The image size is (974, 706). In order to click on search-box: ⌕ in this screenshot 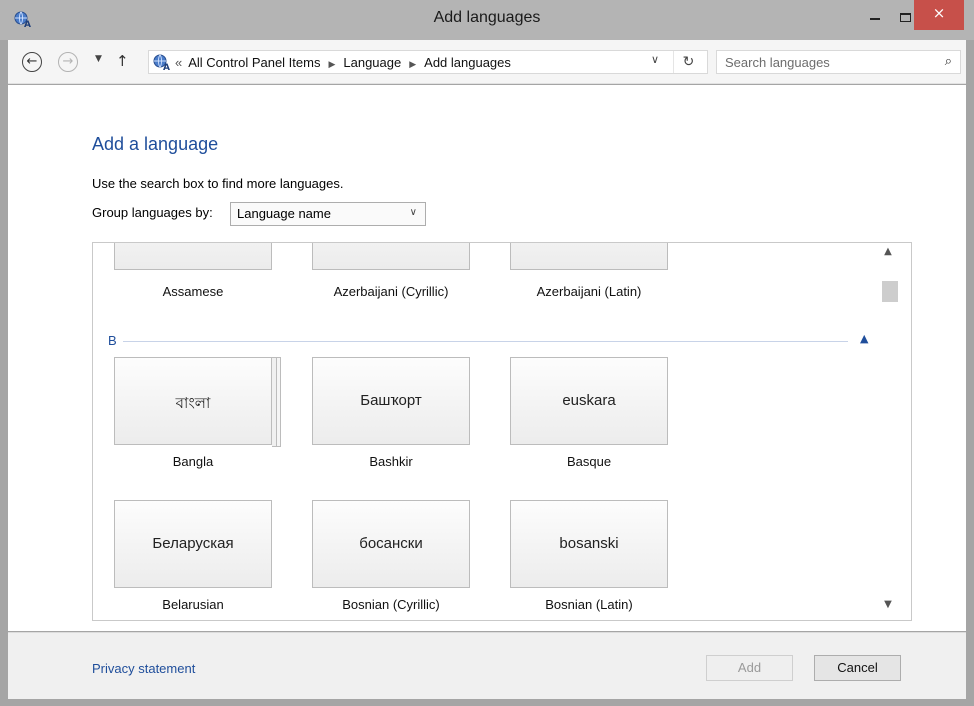, I will do `click(838, 62)`.